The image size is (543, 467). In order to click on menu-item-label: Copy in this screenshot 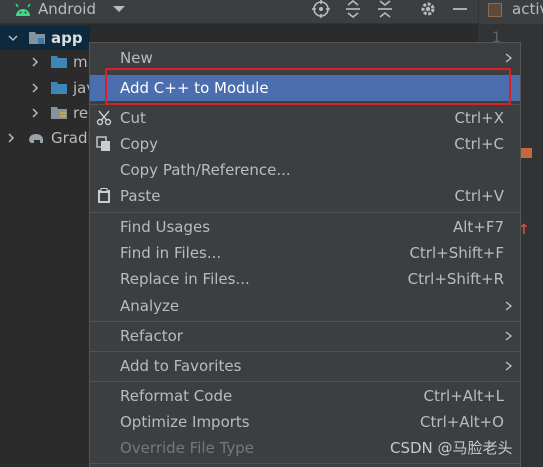, I will do `click(139, 144)`.